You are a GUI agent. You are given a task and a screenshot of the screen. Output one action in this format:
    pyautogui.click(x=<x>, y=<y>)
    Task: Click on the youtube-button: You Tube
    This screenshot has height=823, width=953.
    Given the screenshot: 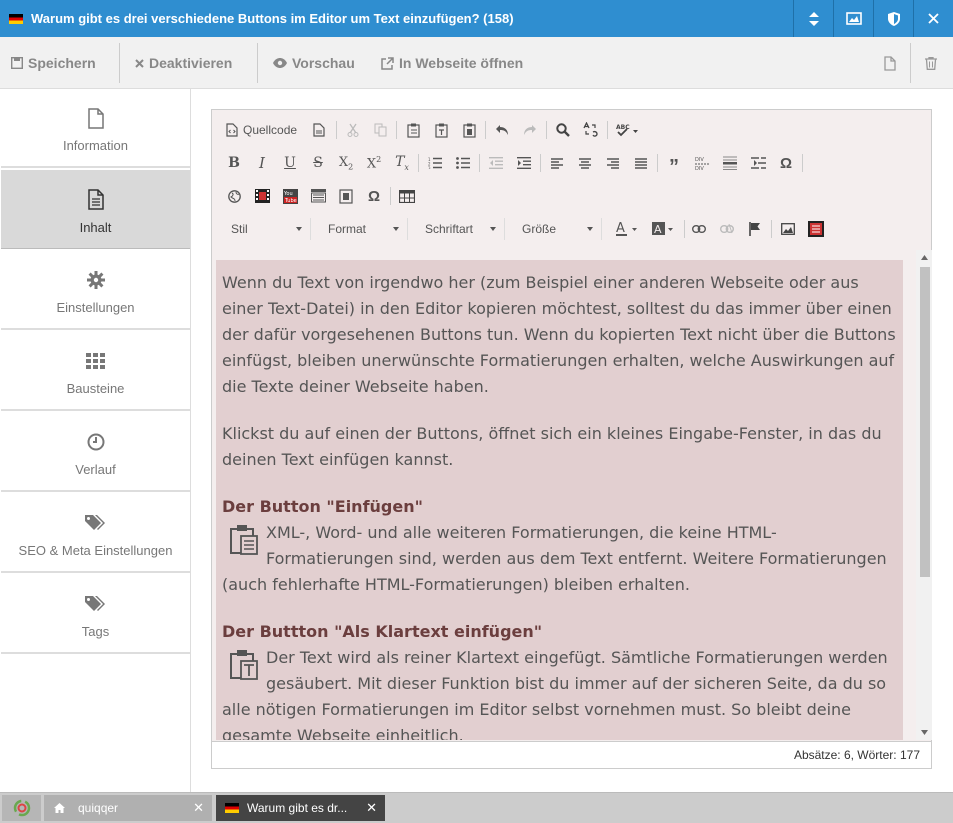 What is the action you would take?
    pyautogui.click(x=290, y=196)
    